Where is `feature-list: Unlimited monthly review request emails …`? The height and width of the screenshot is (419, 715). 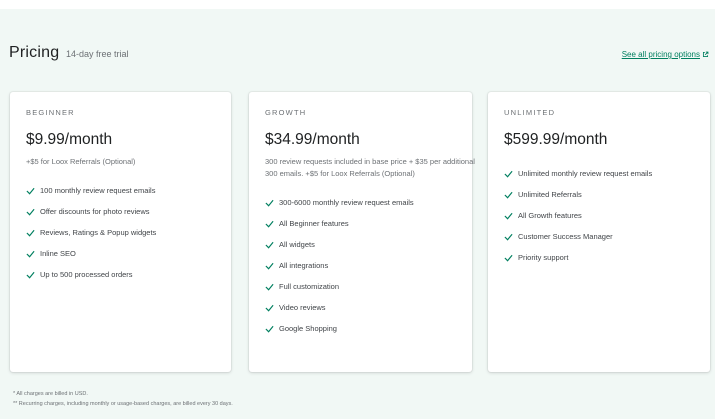
feature-list: Unlimited monthly review request emails … is located at coordinates (599, 215).